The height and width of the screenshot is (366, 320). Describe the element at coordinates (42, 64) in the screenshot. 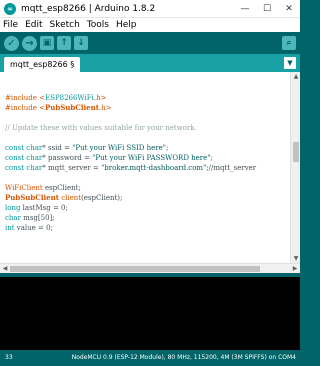

I see `tab-mqtt-esp8266: mqtt_esp8266 §` at that location.